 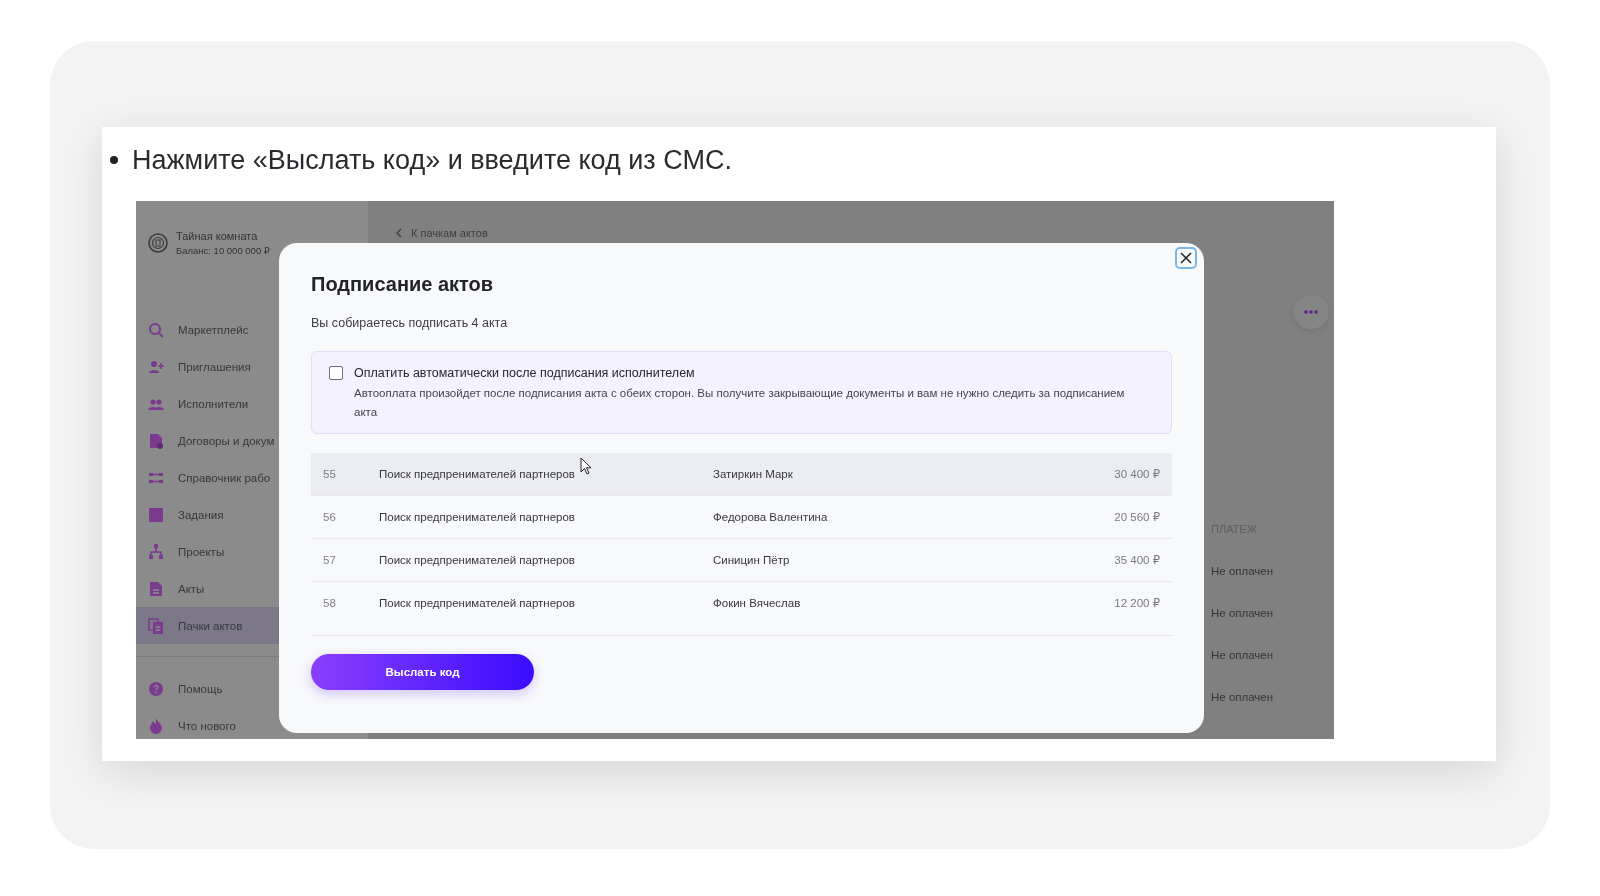 I want to click on search-icon, so click(x=156, y=329).